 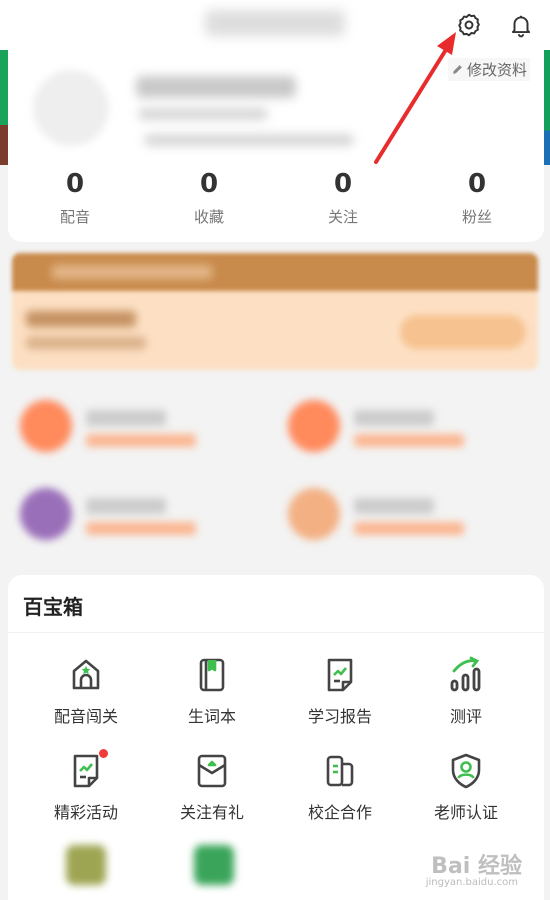 I want to click on annotation-arrow, so click(x=415, y=98).